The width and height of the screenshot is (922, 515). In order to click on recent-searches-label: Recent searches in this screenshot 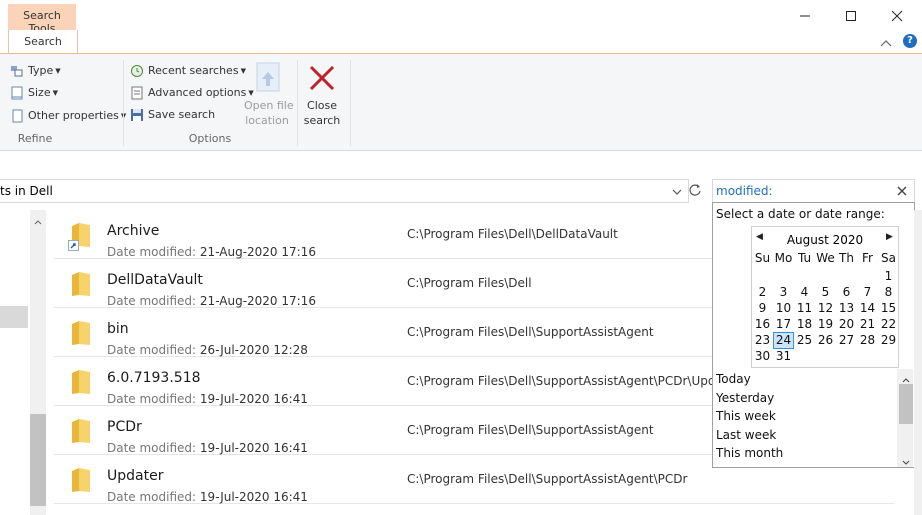, I will do `click(193, 70)`.